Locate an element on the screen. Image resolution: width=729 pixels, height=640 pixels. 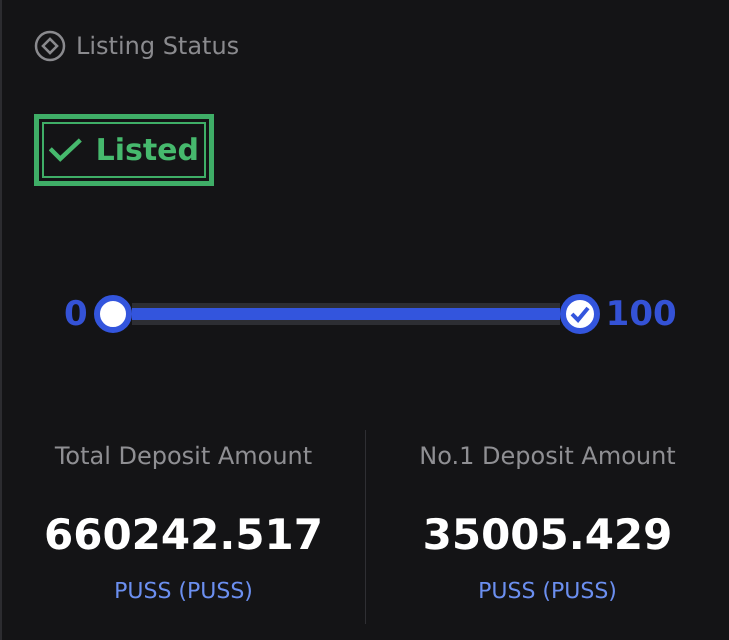
range-start-label: 0 is located at coordinates (76, 314).